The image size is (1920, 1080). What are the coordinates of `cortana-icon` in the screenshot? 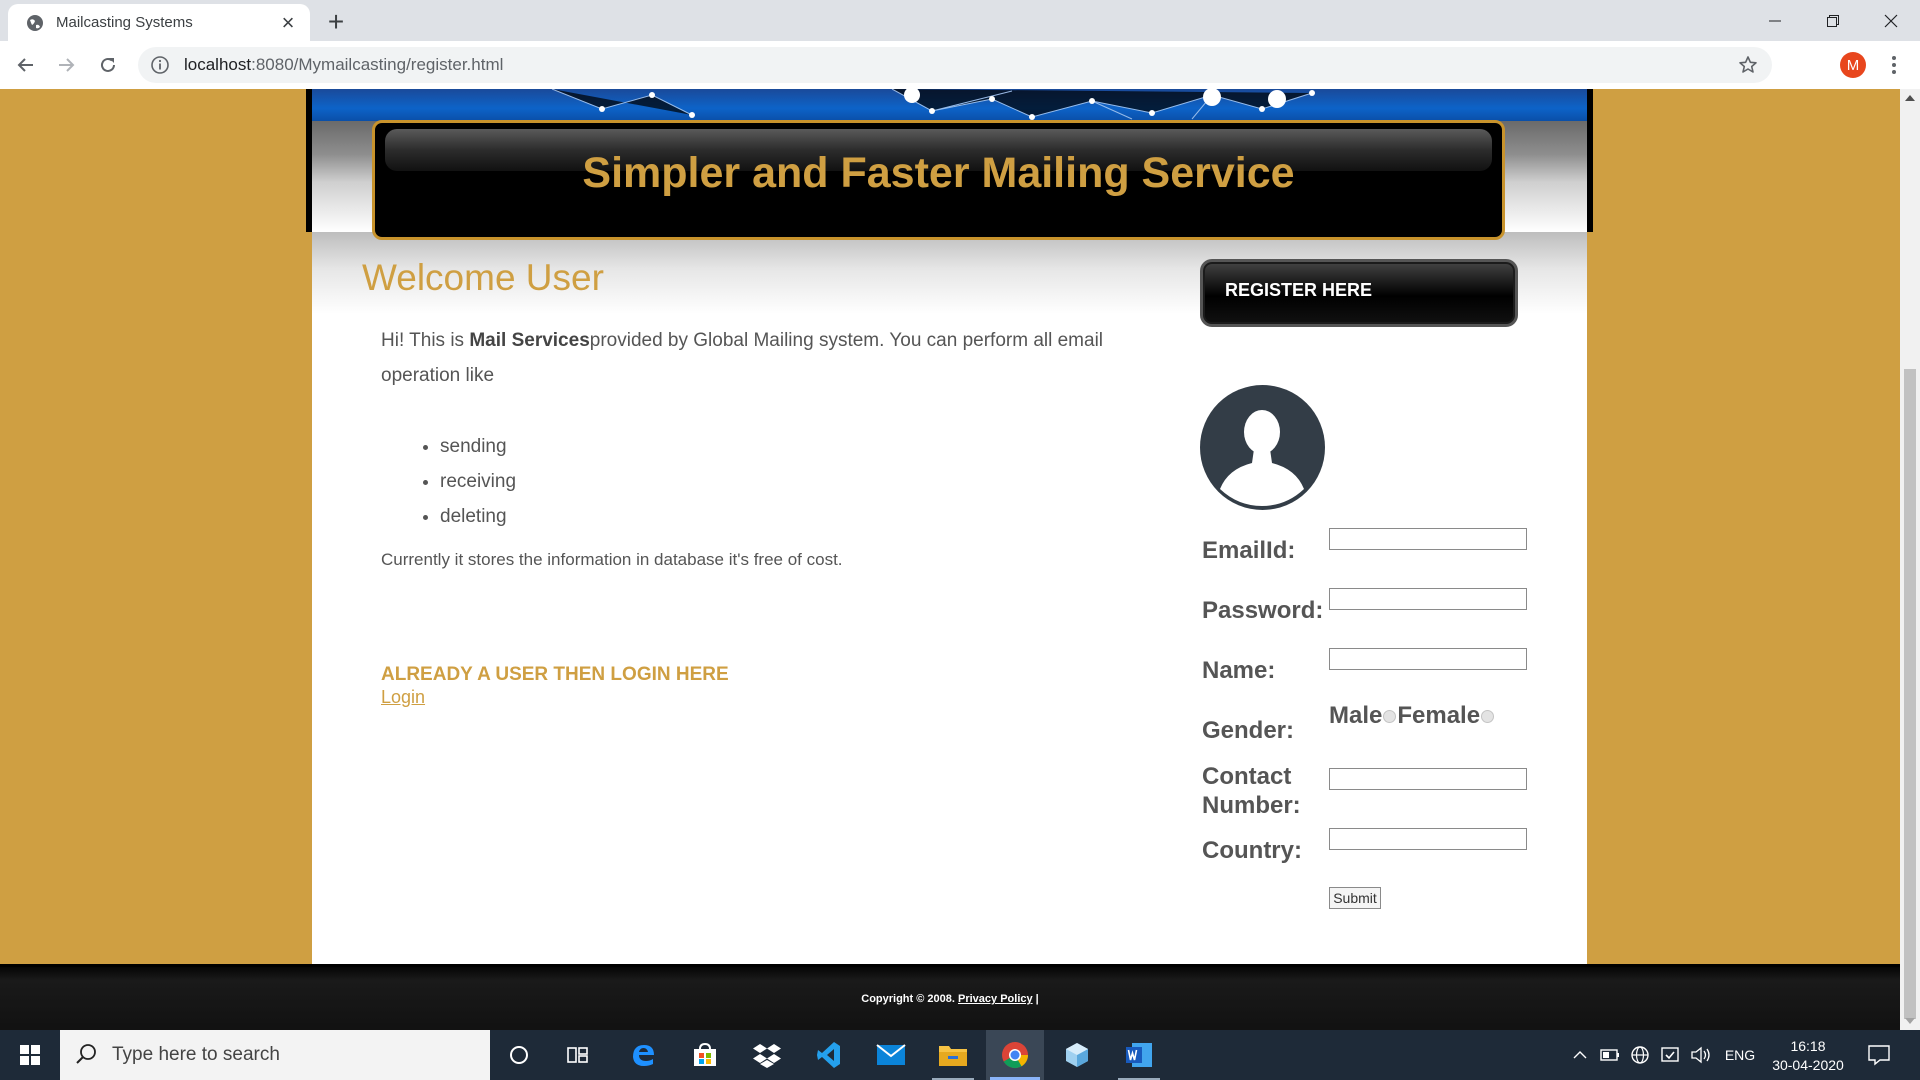 It's located at (519, 1055).